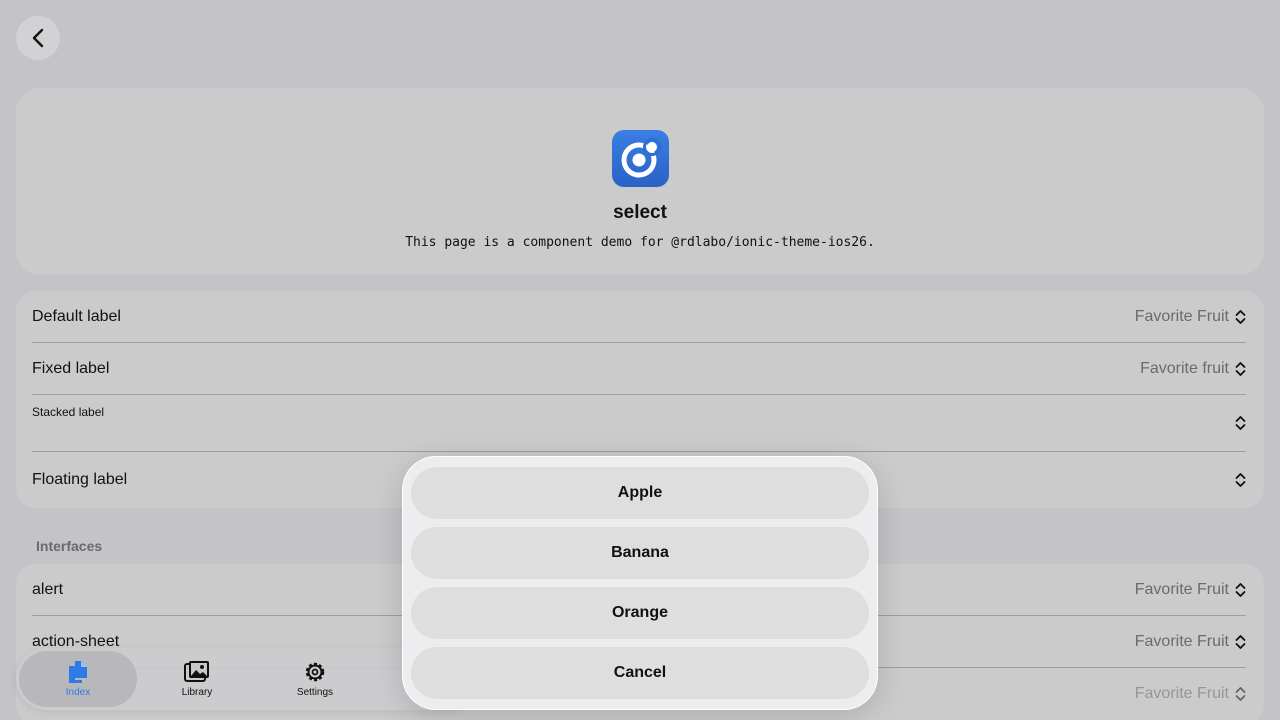  What do you see at coordinates (80, 479) in the screenshot?
I see `row-label: Floating label` at bounding box center [80, 479].